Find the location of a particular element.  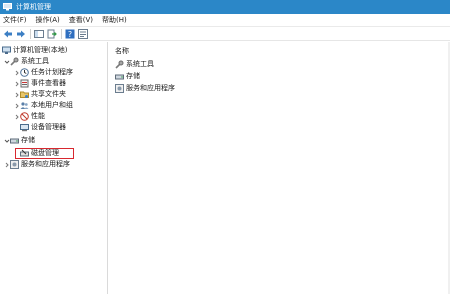

tree-label: 任务计划程序 is located at coordinates (52, 72).